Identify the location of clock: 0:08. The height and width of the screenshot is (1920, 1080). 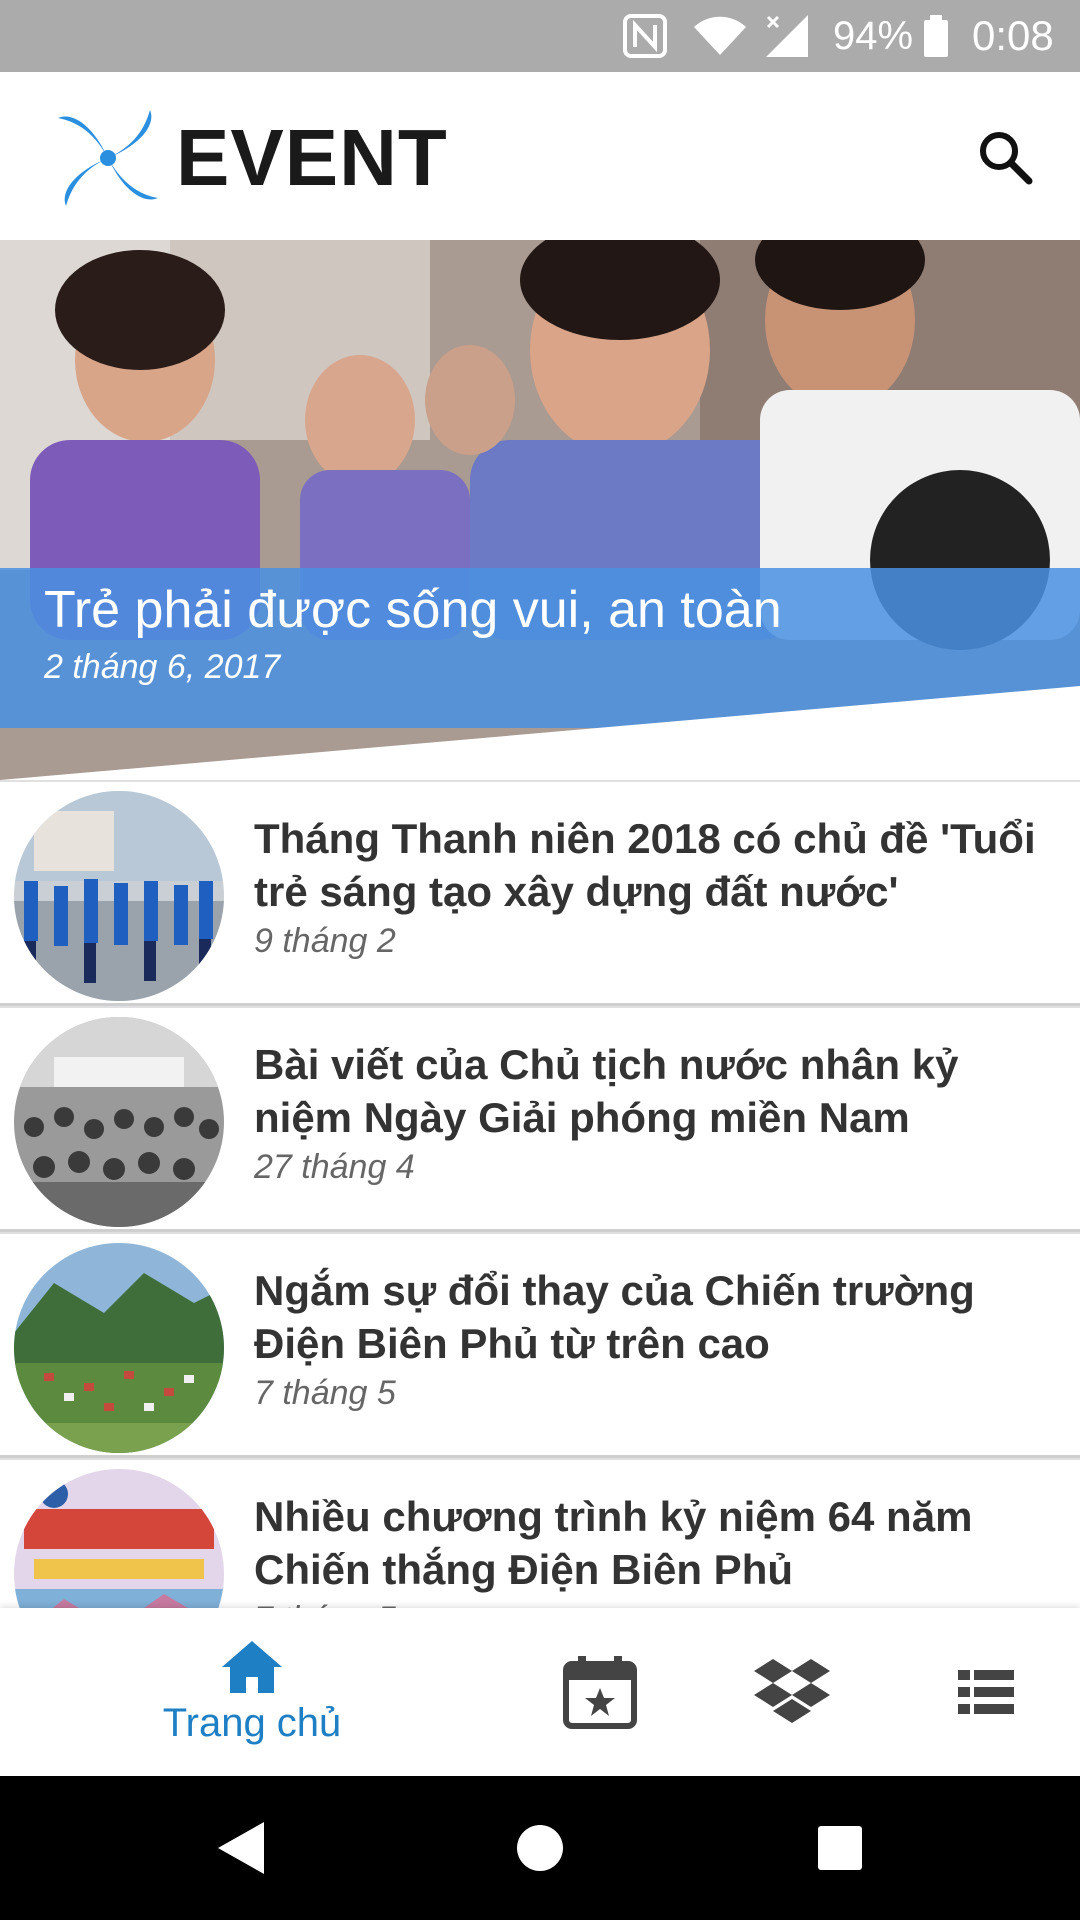
(1013, 35).